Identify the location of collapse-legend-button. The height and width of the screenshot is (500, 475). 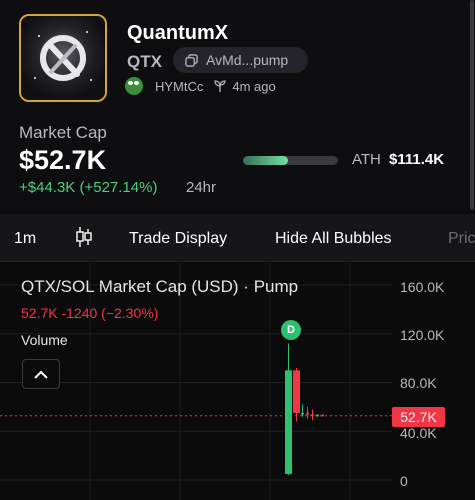
(41, 374).